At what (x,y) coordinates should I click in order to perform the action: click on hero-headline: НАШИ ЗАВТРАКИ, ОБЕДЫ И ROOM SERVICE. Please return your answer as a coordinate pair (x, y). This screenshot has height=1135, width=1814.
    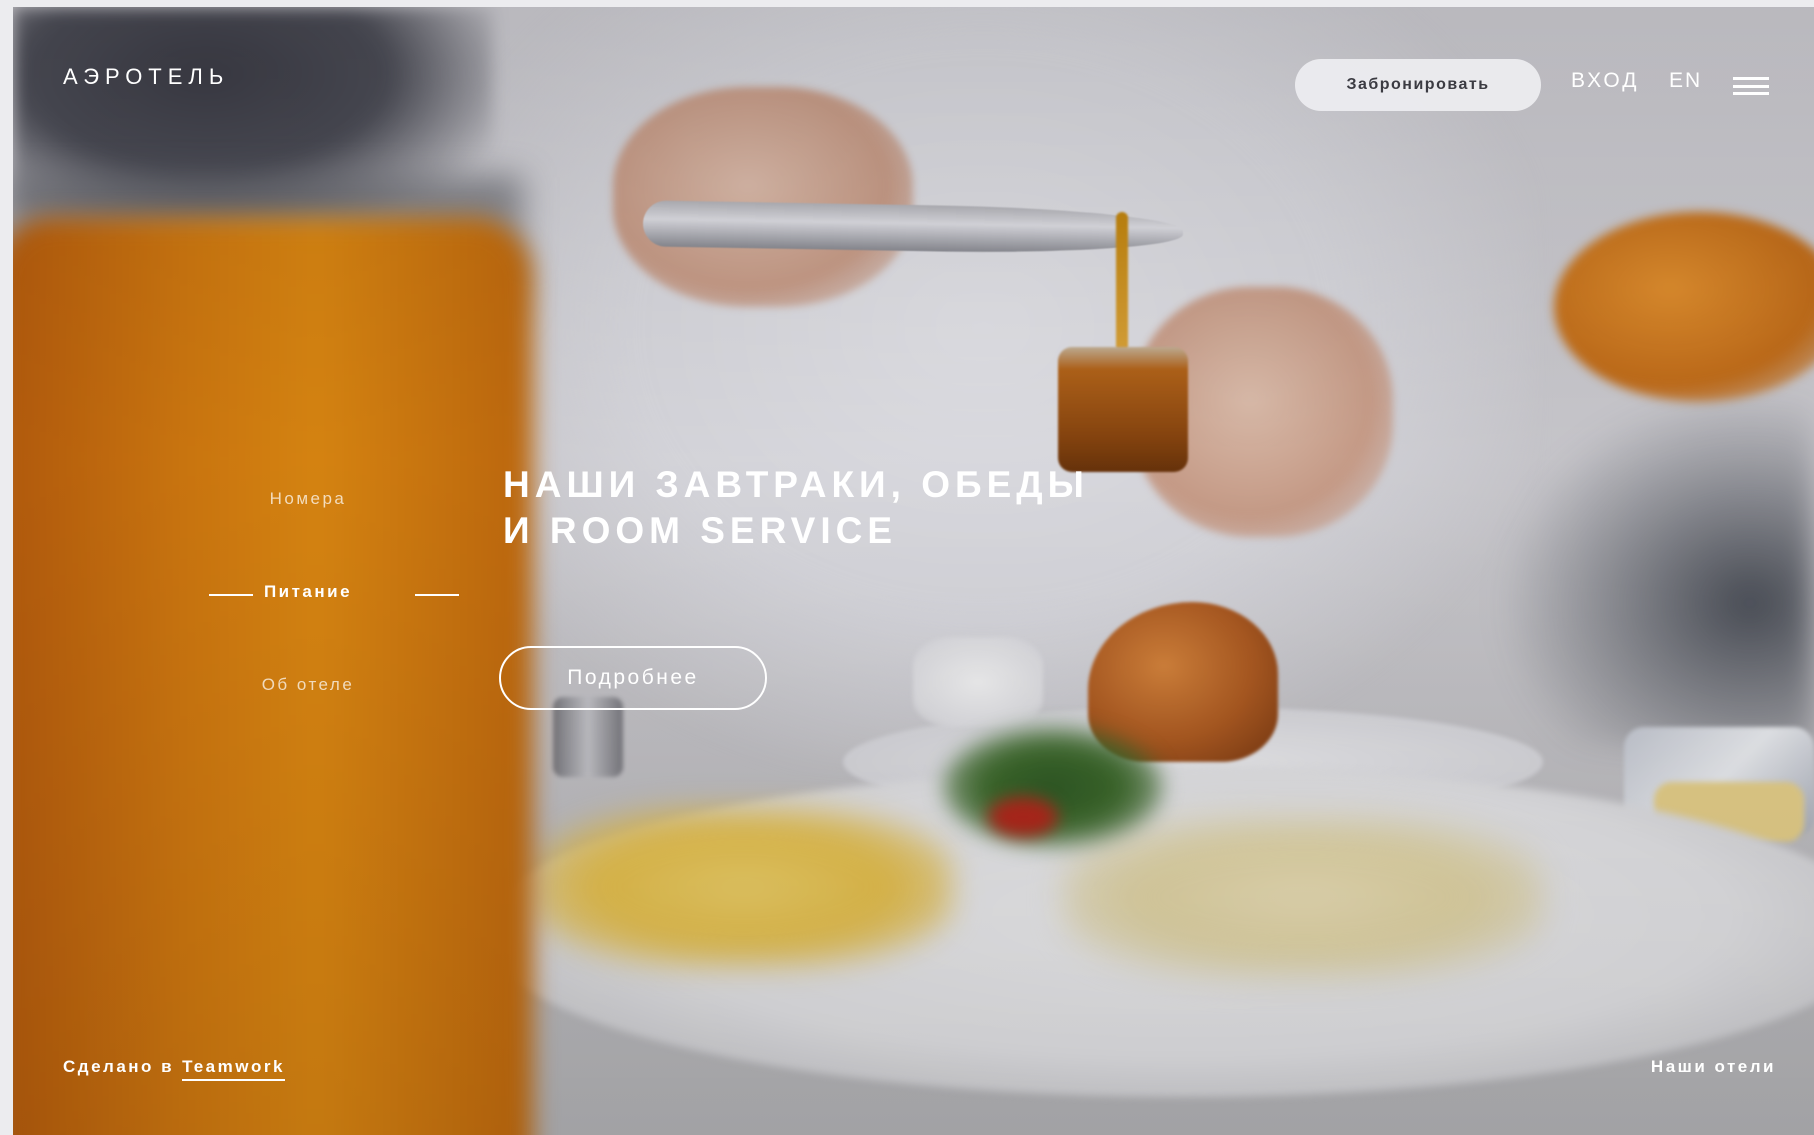
    Looking at the image, I should click on (823, 508).